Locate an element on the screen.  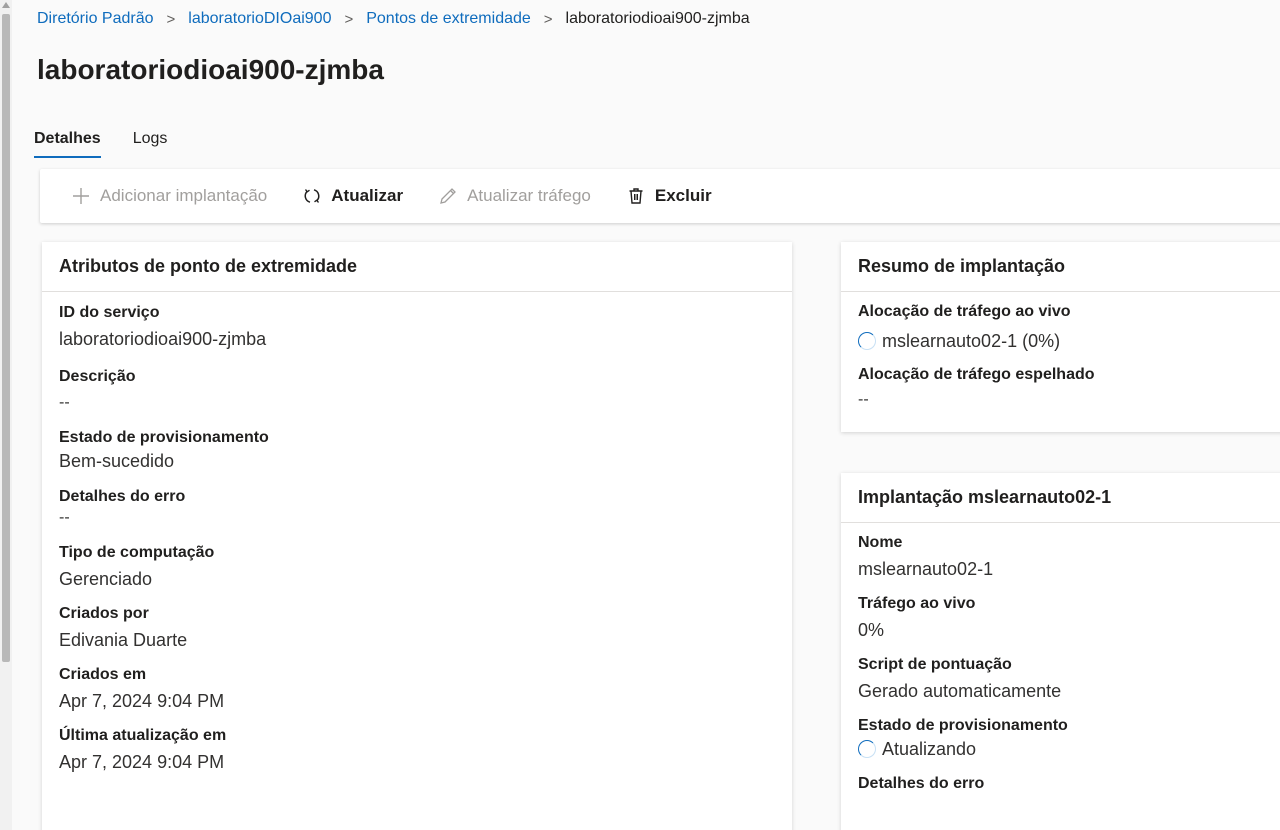
delete-button: Excluir is located at coordinates (668, 196).